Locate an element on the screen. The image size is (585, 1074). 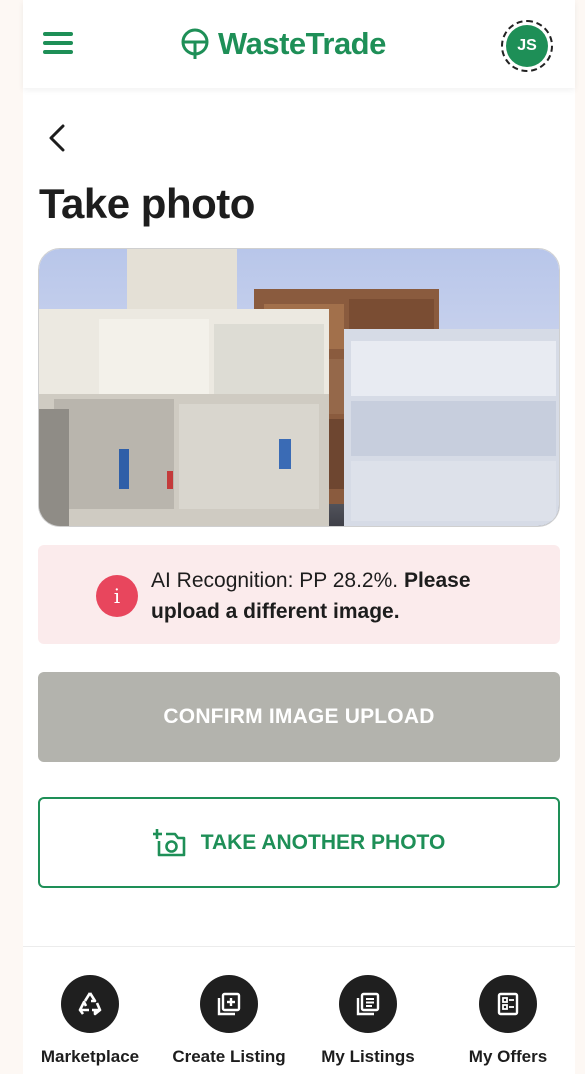
brand-logo: WasteTrade is located at coordinates (282, 44).